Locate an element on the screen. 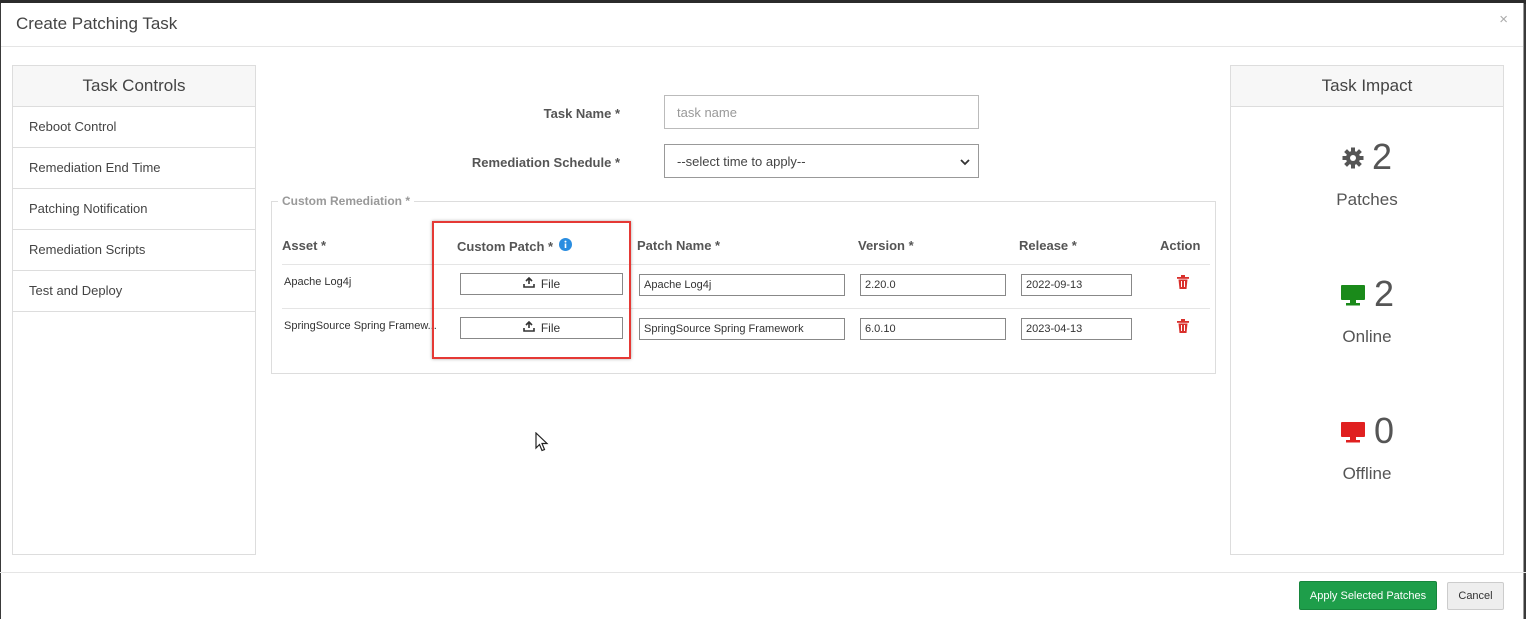 This screenshot has width=1526, height=619. header-version: Version * is located at coordinates (886, 245).